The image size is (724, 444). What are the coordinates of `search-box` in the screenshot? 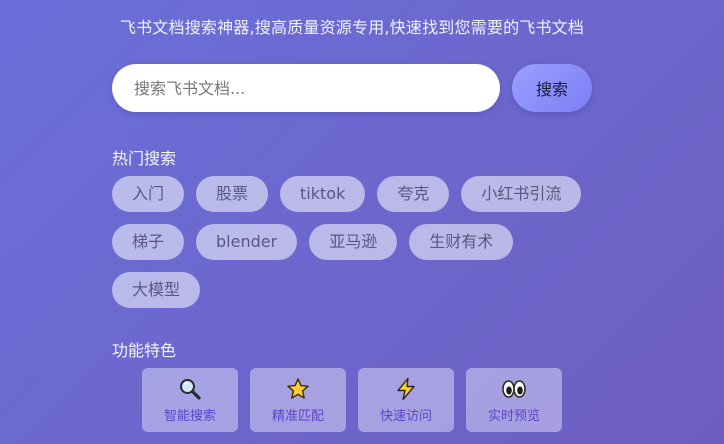 It's located at (306, 88).